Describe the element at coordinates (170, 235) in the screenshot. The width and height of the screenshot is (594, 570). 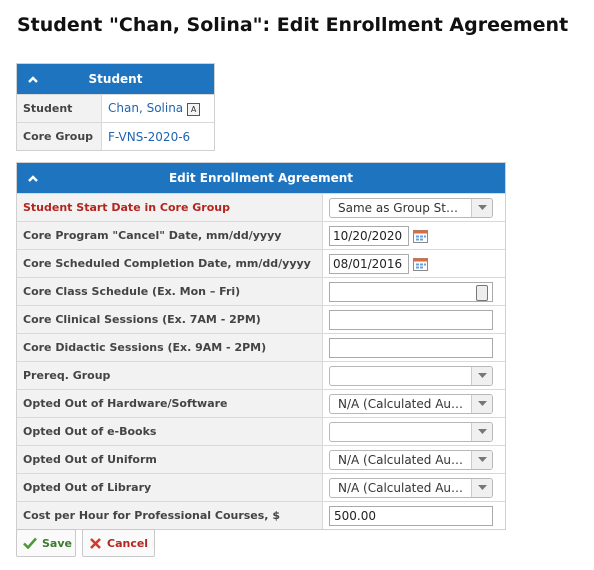
I see `cancel-date-label: Core Program "Cancel" Date, mm/dd/yyyy` at that location.